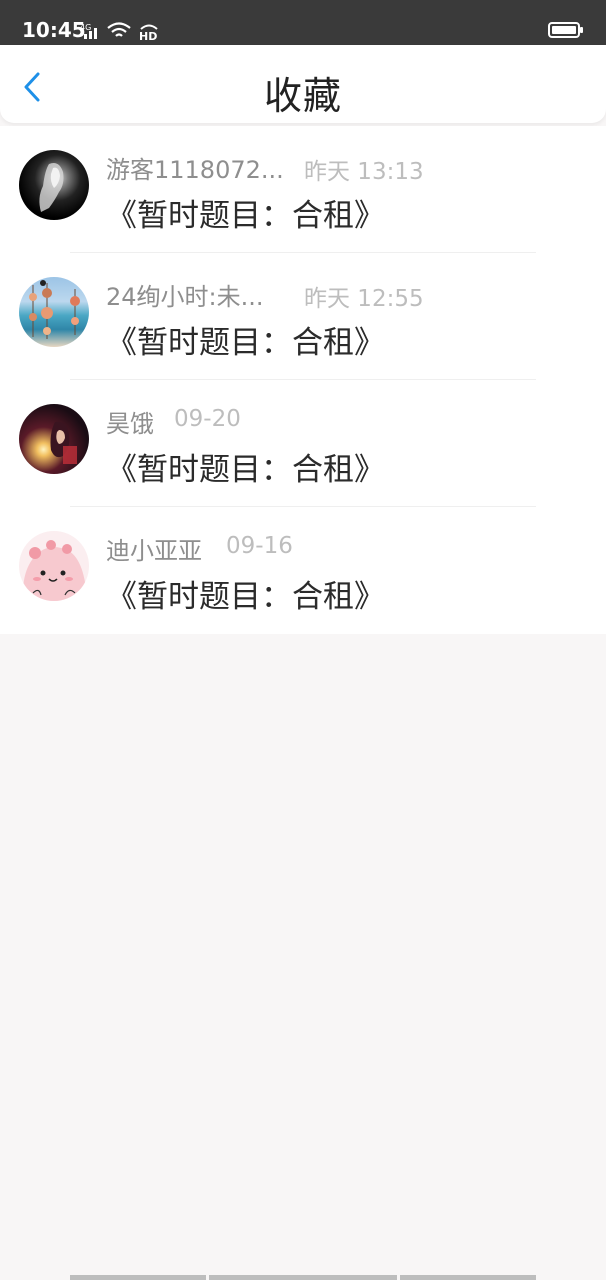  I want to click on wifi-icon, so click(119, 29).